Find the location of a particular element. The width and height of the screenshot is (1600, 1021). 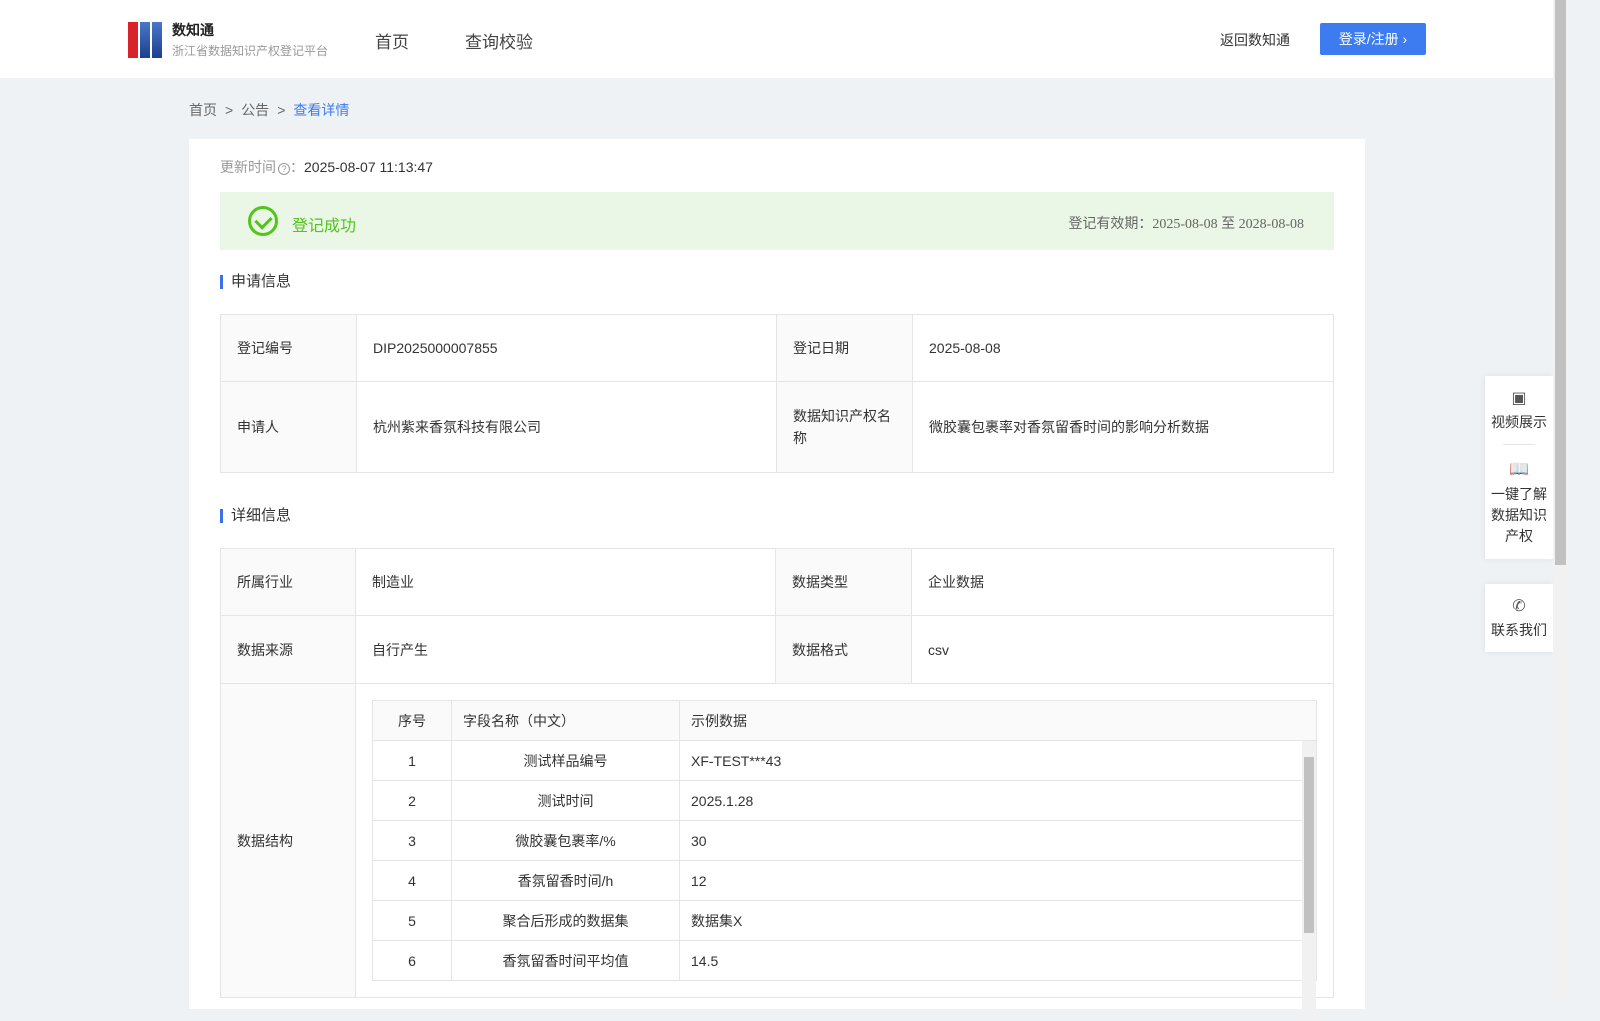

field-name: 香氛留香时间平均值 is located at coordinates (565, 960).